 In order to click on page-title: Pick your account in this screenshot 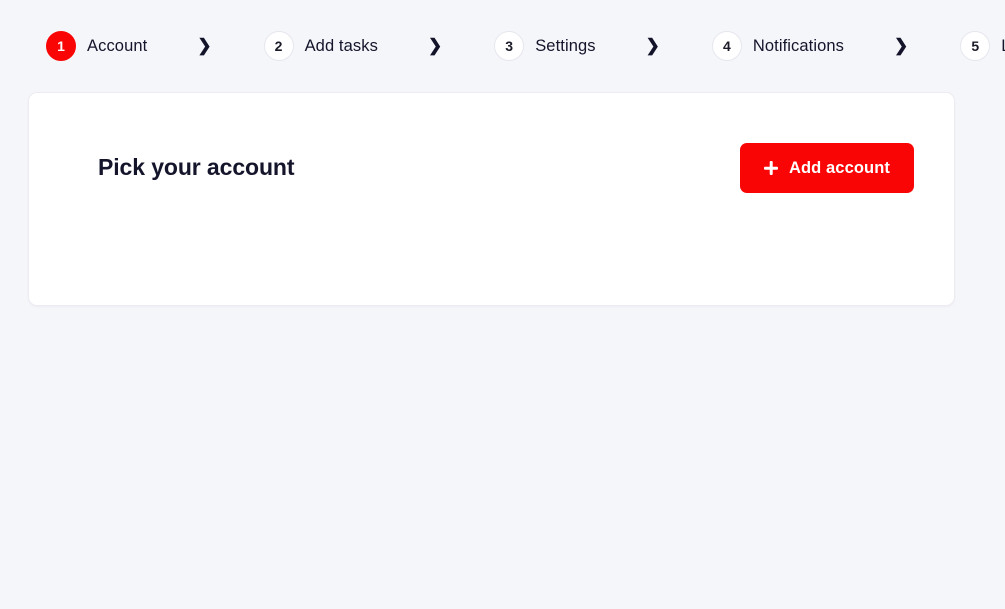, I will do `click(196, 167)`.